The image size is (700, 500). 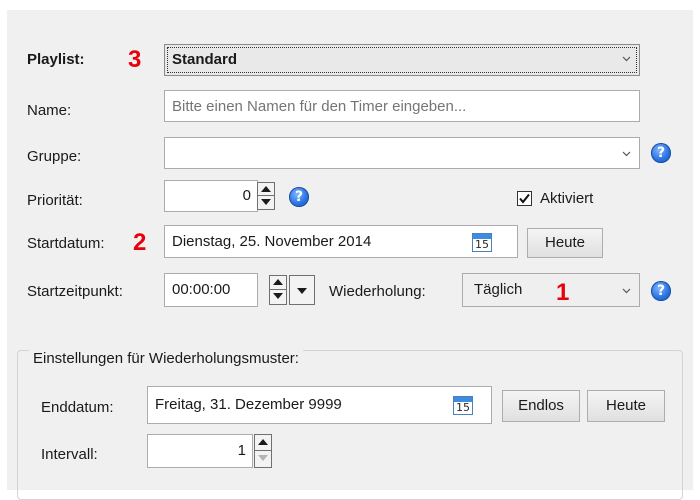 What do you see at coordinates (54, 156) in the screenshot?
I see `group-label: Gruppe:` at bounding box center [54, 156].